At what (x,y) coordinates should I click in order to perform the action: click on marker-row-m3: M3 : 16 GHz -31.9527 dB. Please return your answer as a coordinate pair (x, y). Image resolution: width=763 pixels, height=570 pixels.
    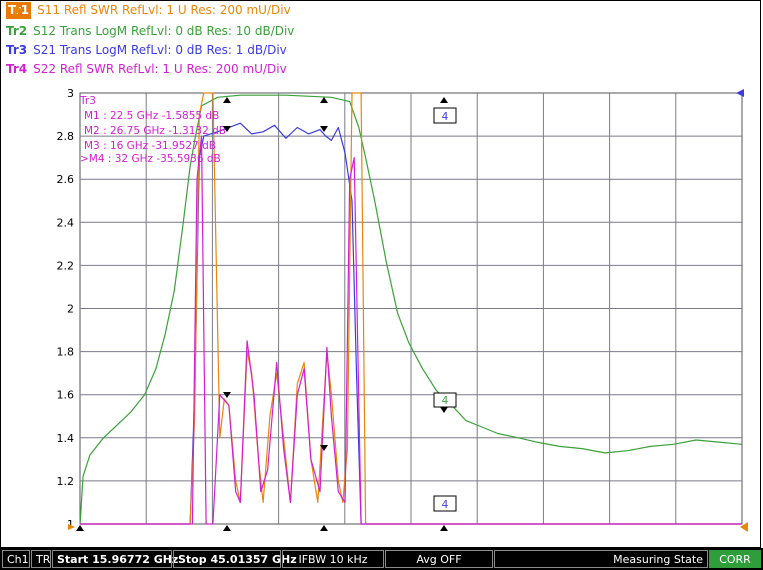
    Looking at the image, I should click on (150, 146).